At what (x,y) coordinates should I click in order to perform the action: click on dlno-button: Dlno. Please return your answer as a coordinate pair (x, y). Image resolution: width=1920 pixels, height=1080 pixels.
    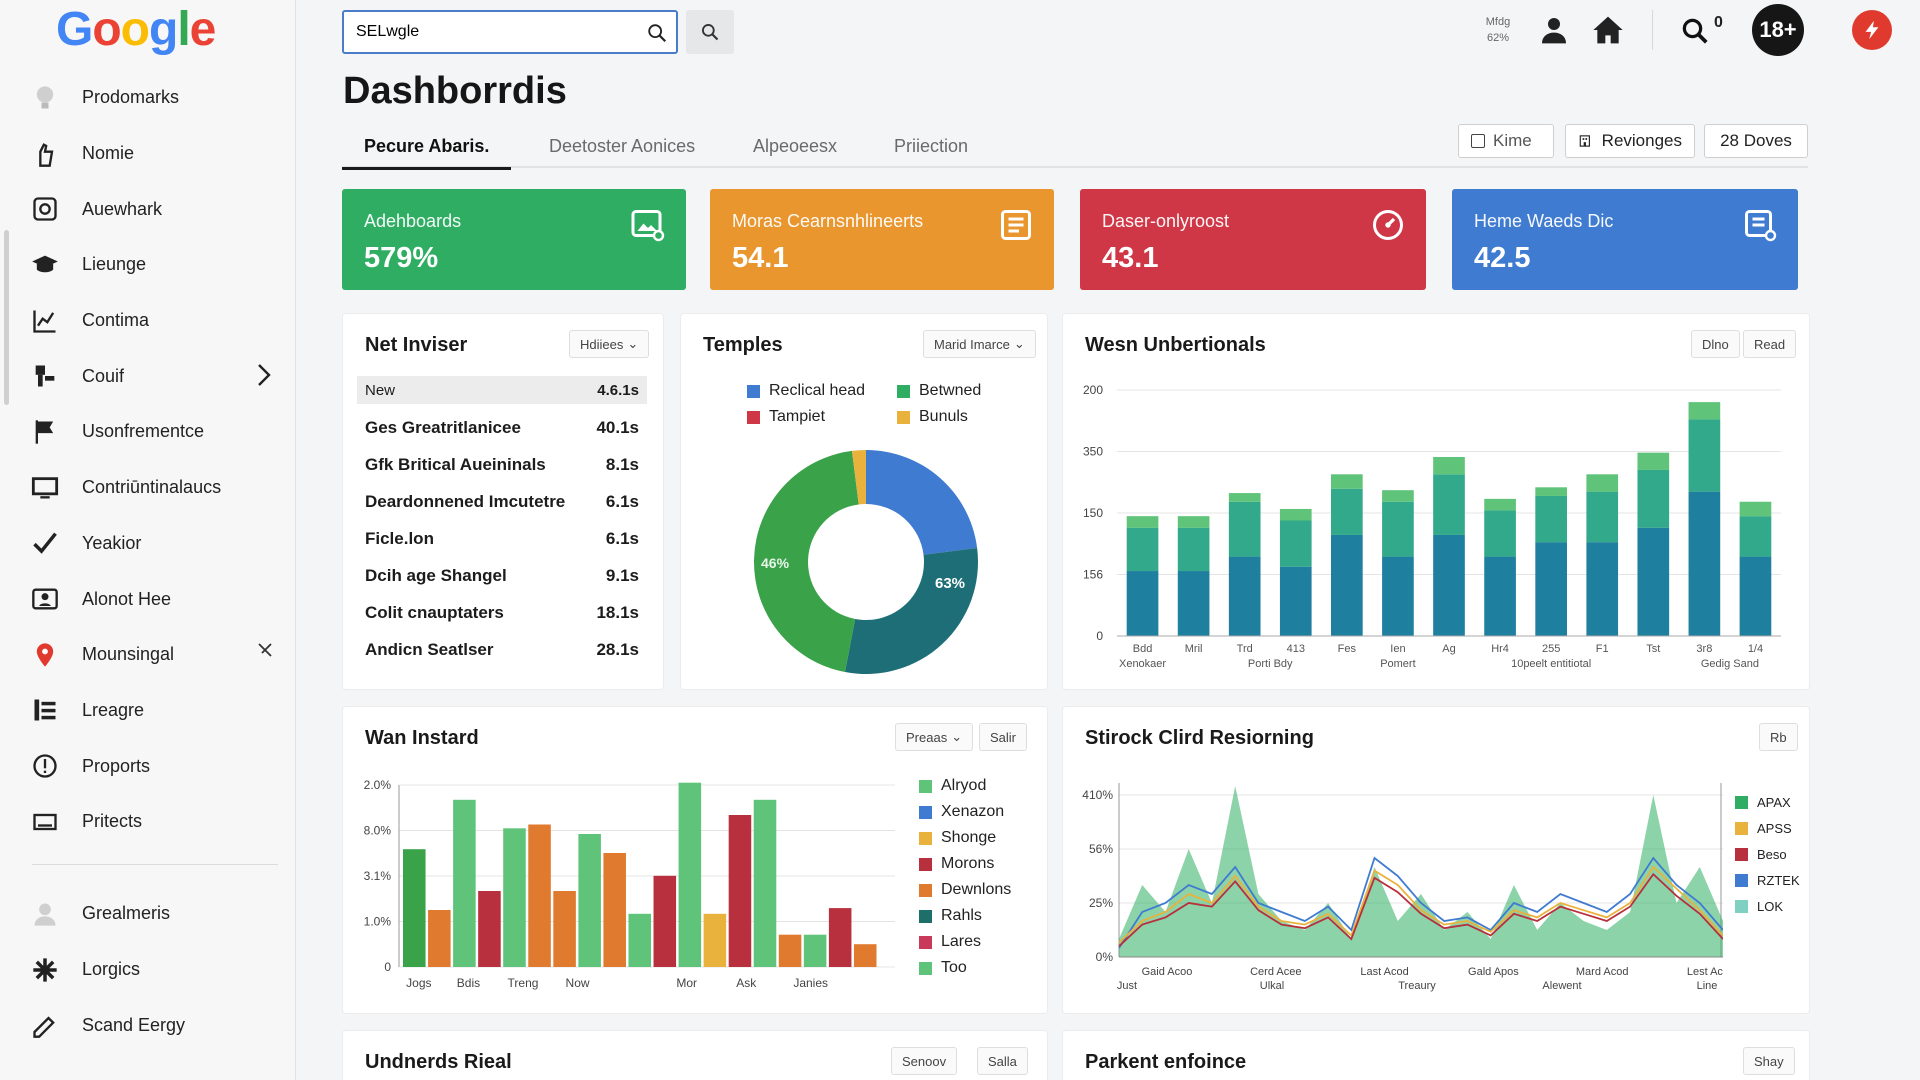
    Looking at the image, I should click on (1715, 344).